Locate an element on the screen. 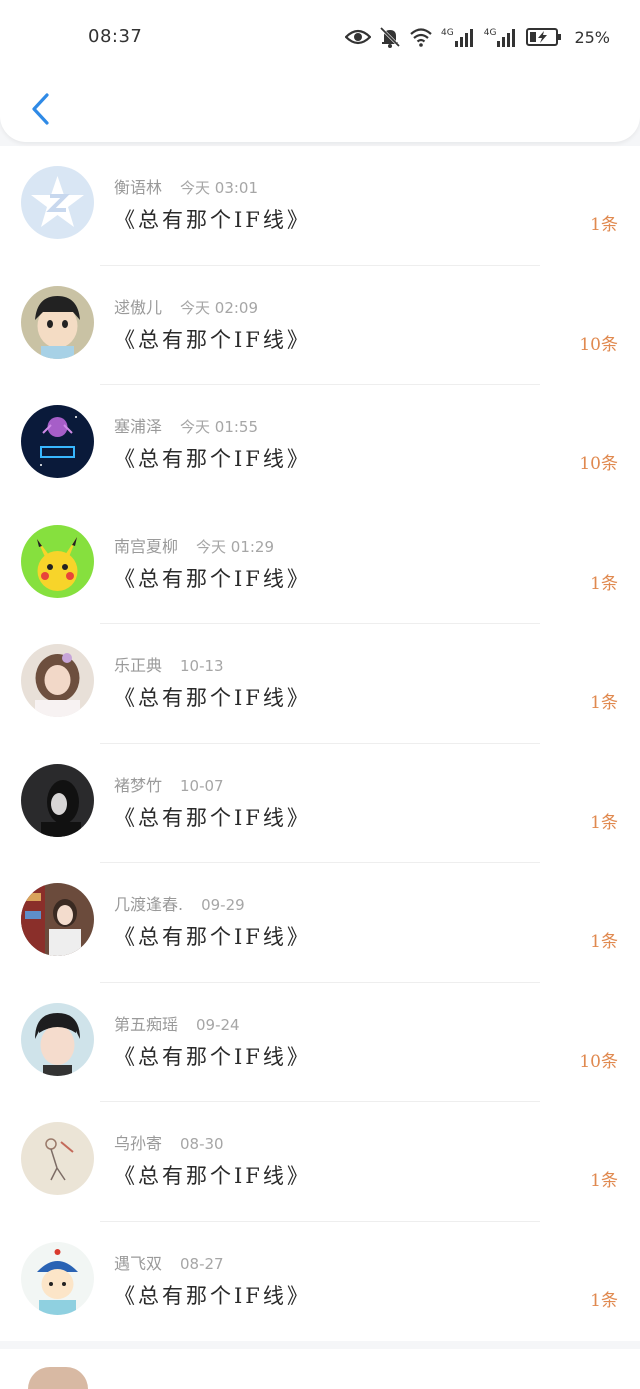 This screenshot has height=1389, width=640. sender-name: 遇飞双 is located at coordinates (138, 1263).